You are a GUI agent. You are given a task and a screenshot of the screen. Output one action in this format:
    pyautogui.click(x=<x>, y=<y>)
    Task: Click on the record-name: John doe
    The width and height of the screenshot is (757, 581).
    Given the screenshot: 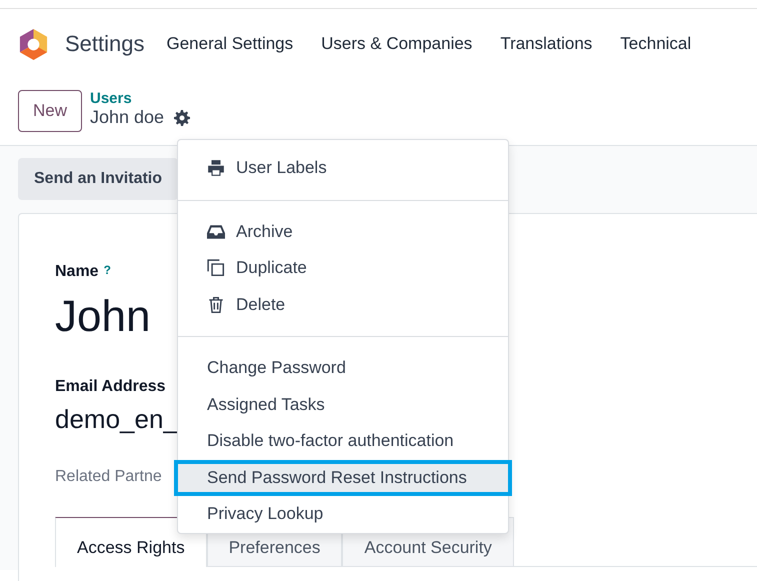 What is the action you would take?
    pyautogui.click(x=127, y=117)
    